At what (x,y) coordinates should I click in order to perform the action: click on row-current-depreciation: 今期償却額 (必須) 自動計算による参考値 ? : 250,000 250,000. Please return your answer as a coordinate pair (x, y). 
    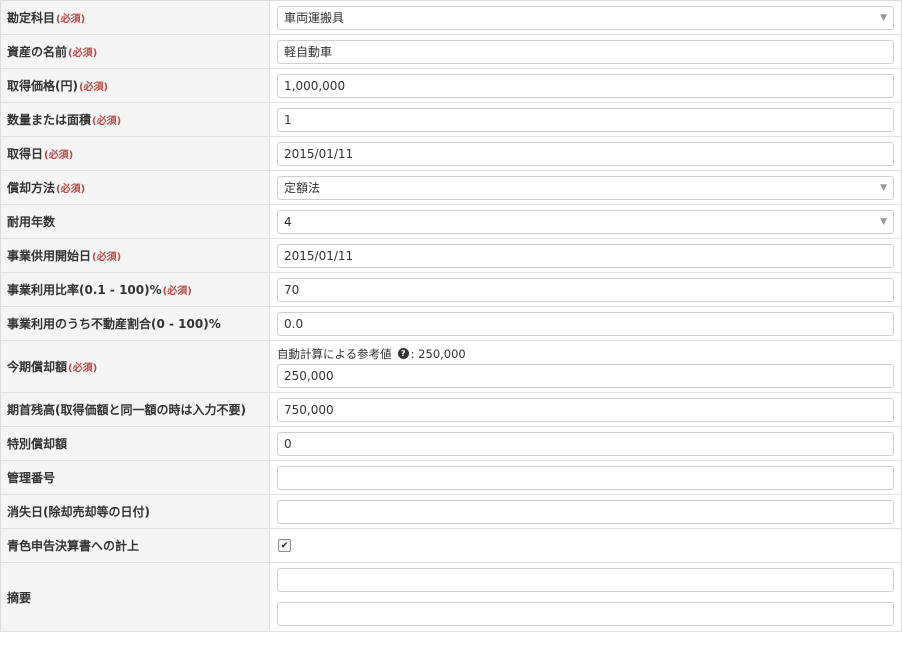
    Looking at the image, I should click on (451, 367).